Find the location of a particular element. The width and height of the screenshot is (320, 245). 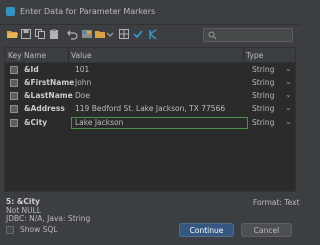

window-title: Enter Data for Parameter Markers is located at coordinates (88, 11).